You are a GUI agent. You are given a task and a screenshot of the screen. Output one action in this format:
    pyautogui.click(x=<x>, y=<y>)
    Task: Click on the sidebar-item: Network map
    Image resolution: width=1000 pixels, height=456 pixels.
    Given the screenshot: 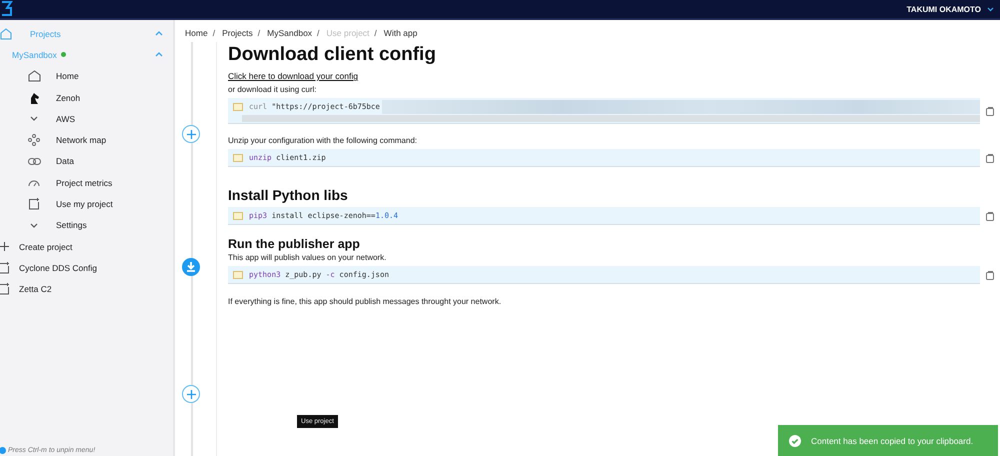 What is the action you would take?
    pyautogui.click(x=86, y=140)
    